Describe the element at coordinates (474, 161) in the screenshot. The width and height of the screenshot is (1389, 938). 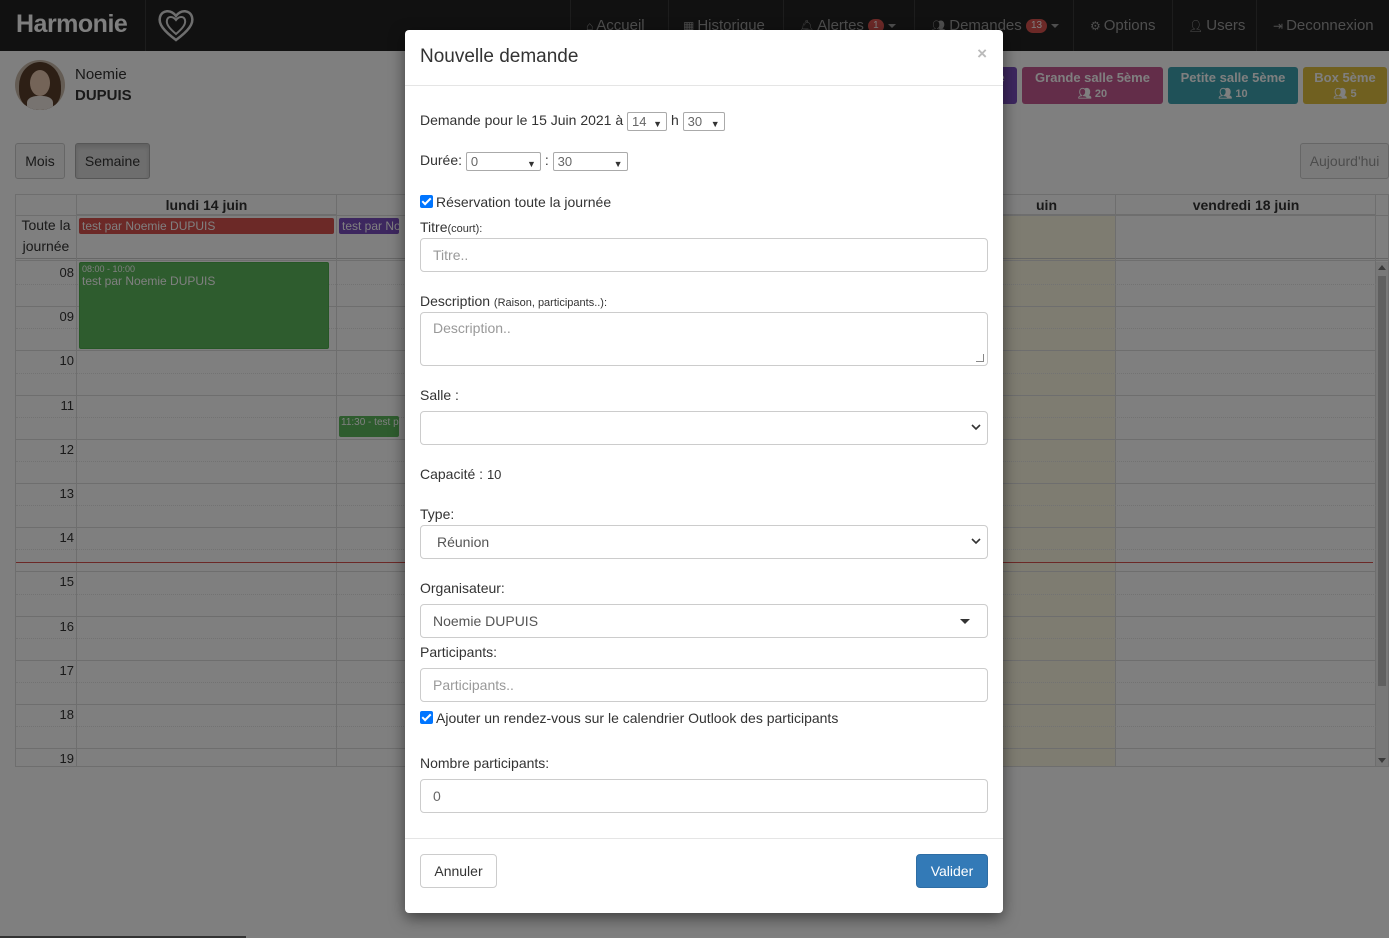
I see `duree-hours-value: 0` at that location.